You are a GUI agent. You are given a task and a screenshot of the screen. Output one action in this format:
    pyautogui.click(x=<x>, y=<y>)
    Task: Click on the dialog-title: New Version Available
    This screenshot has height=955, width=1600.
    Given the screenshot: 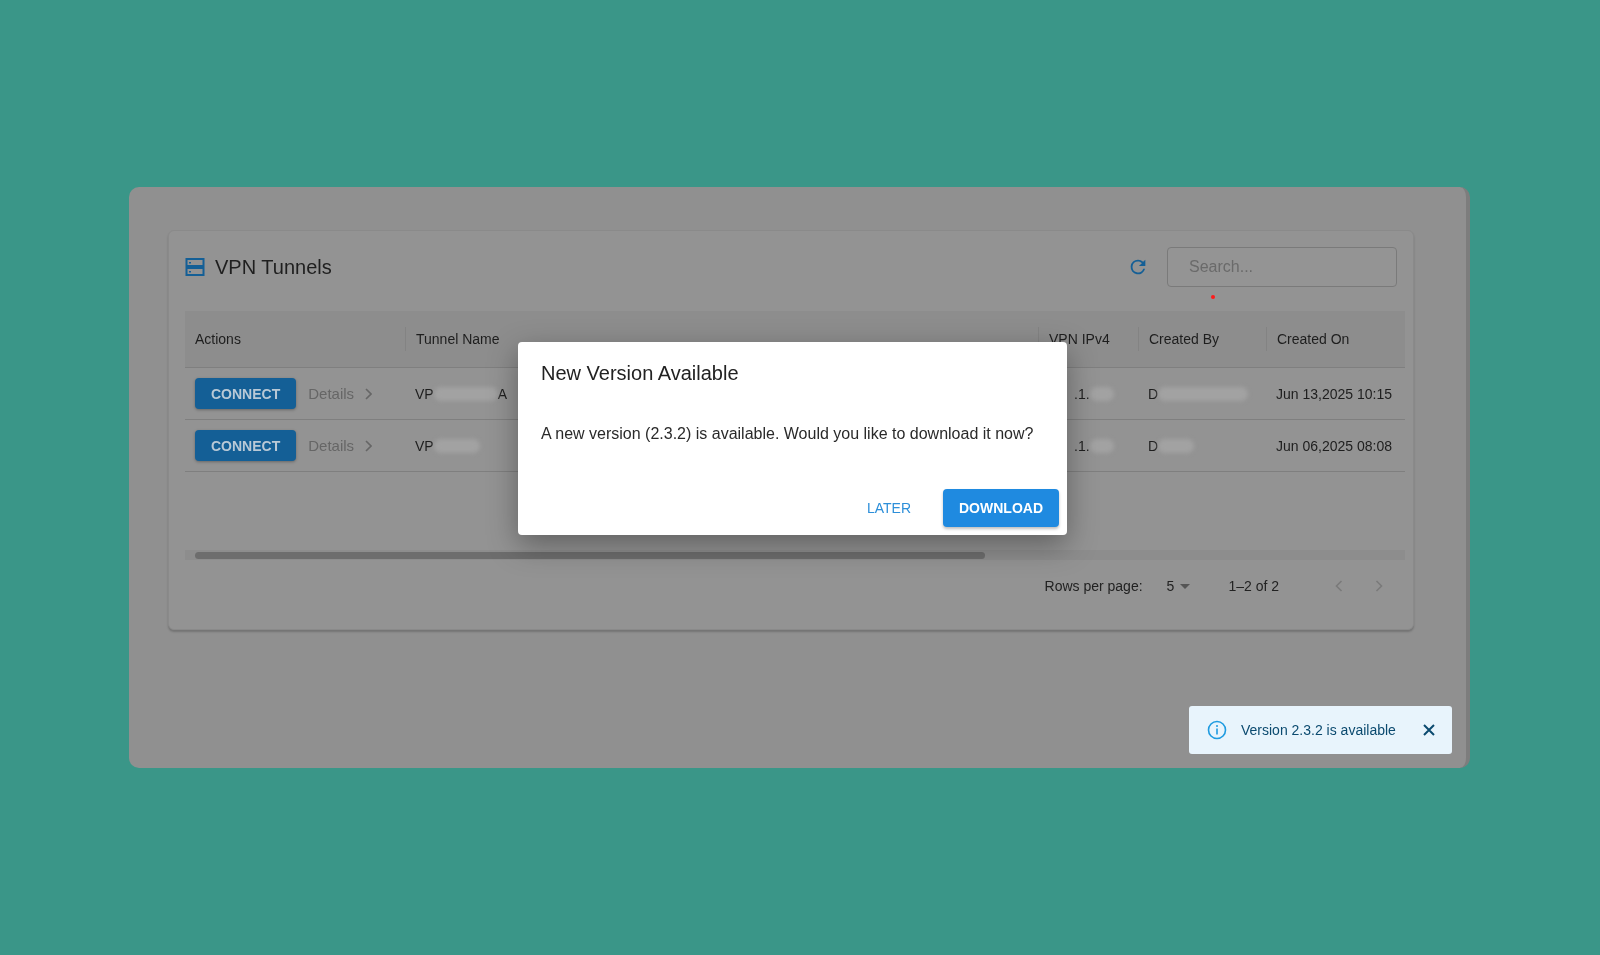 What is the action you would take?
    pyautogui.click(x=640, y=373)
    